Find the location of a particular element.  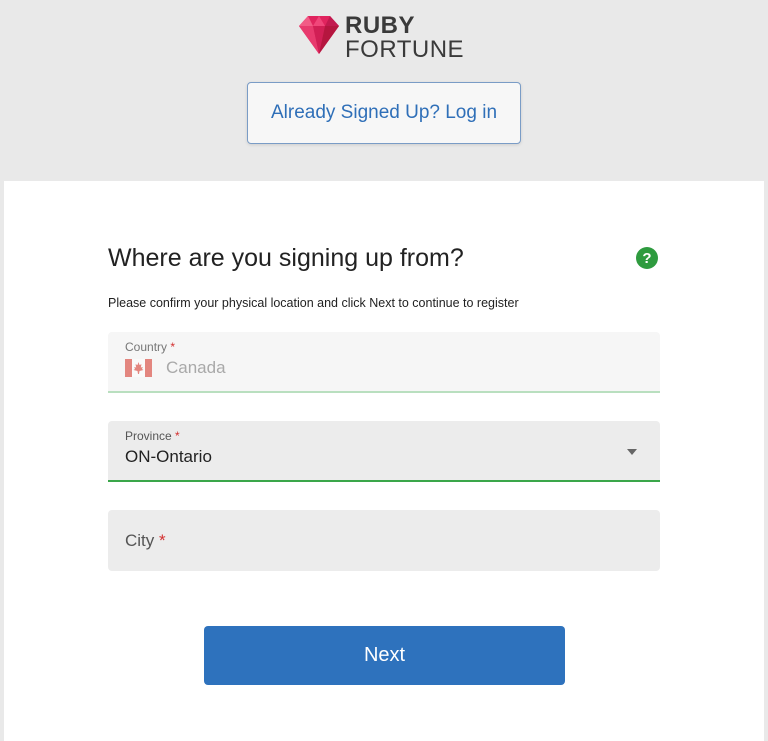

city-label-text: City is located at coordinates (140, 540).